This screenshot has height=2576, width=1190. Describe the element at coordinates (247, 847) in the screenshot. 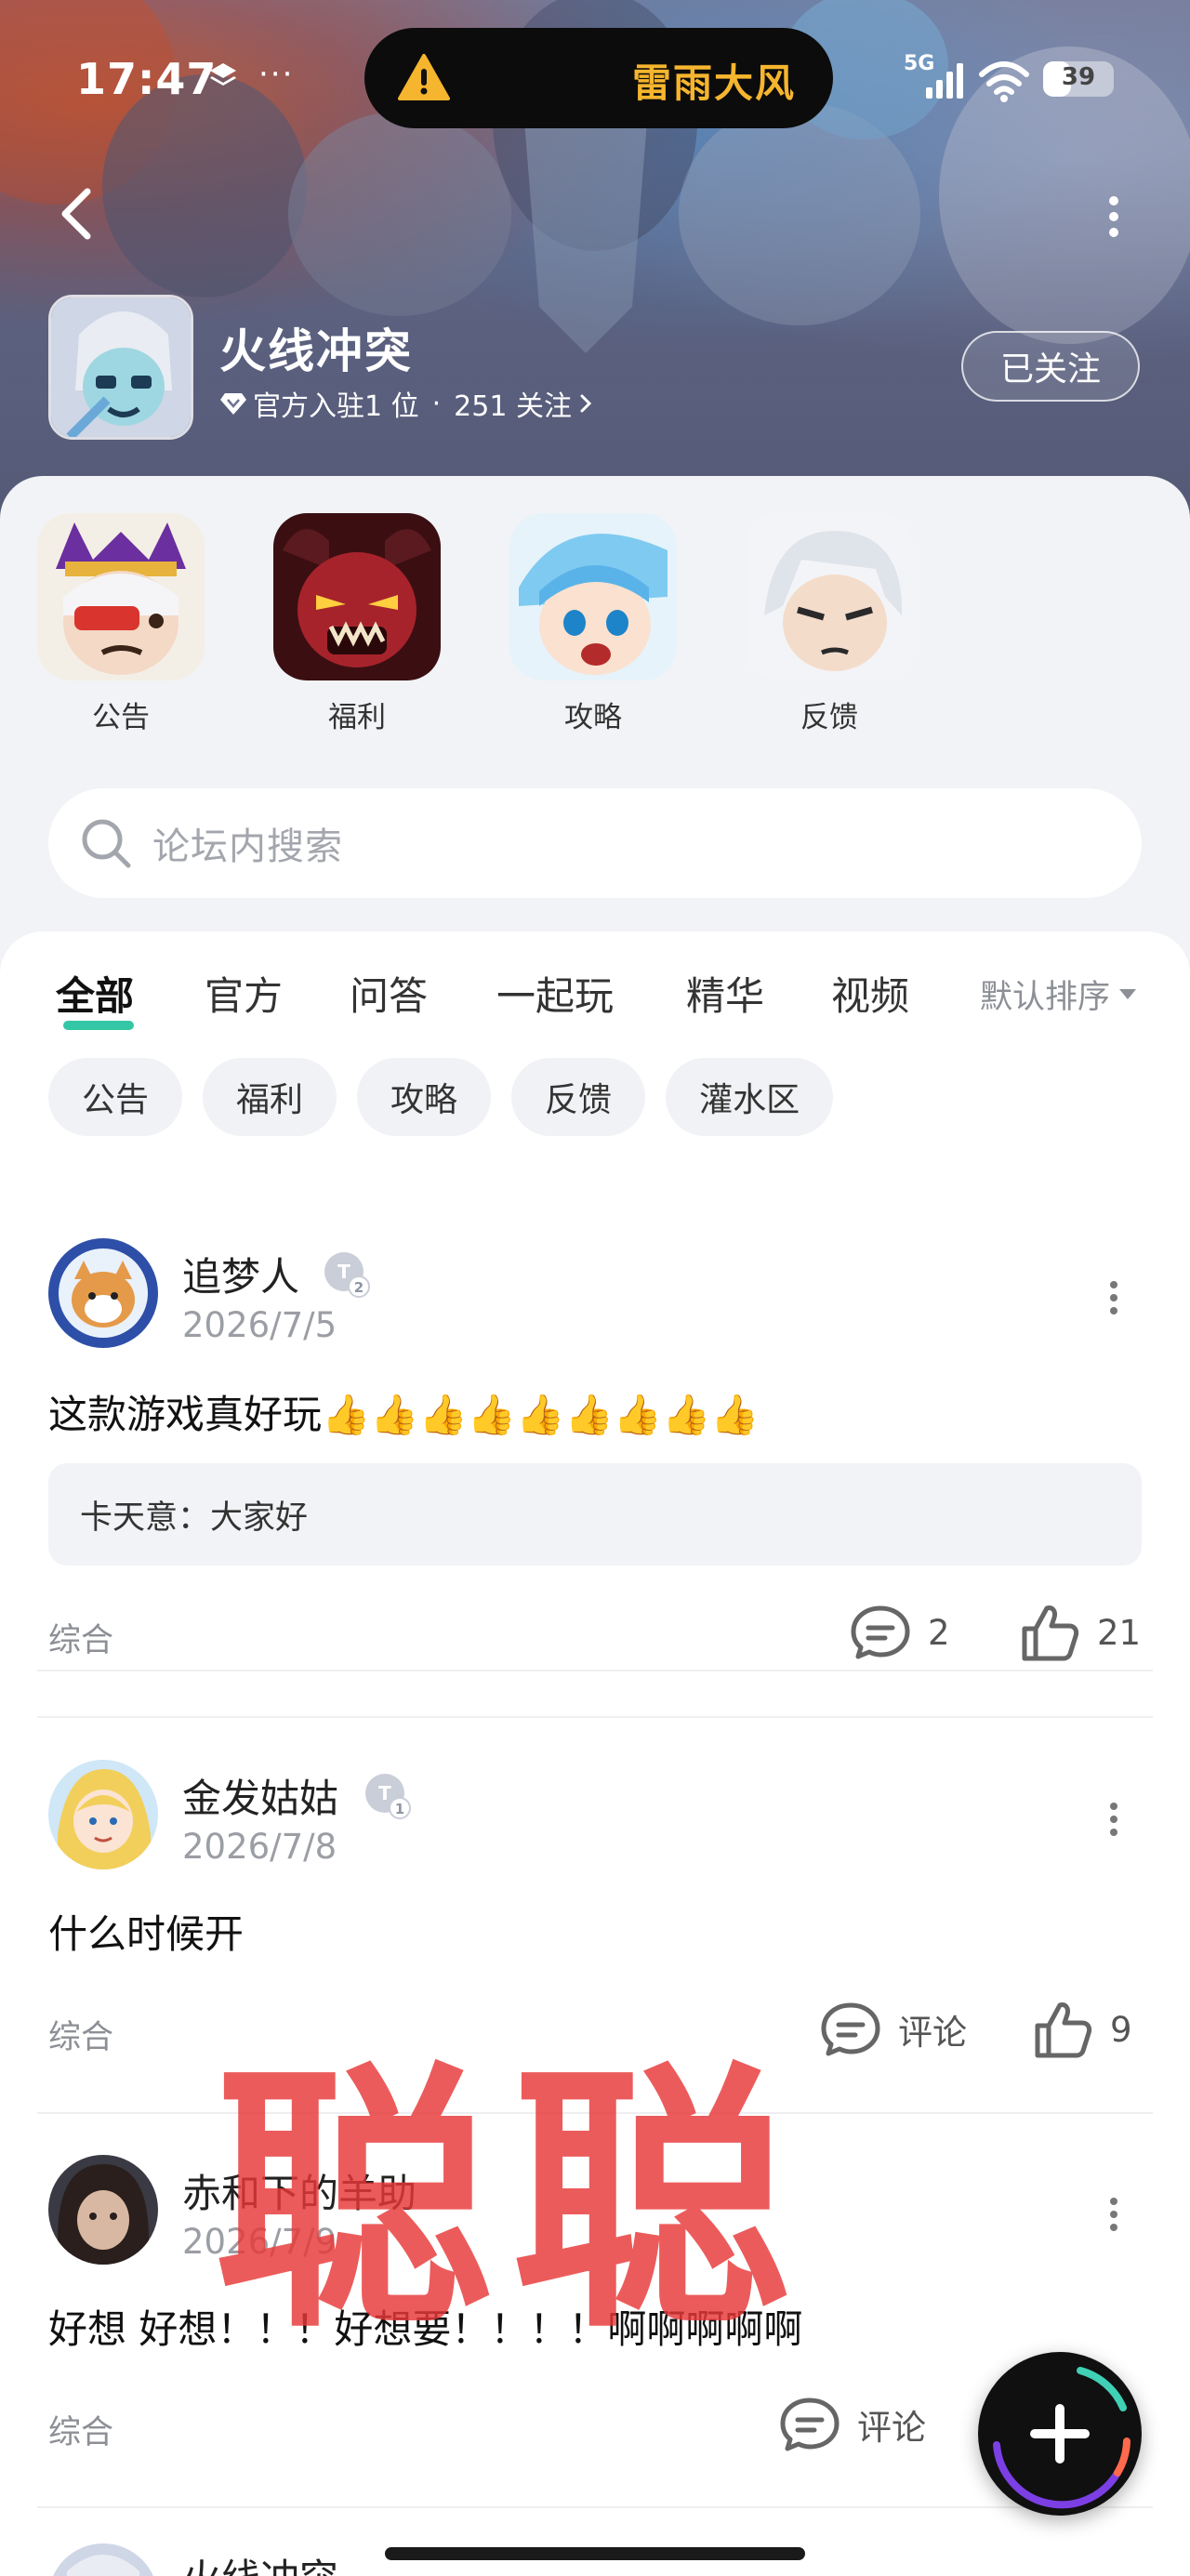

I see `search-placeholder: 论坛内搜索` at that location.